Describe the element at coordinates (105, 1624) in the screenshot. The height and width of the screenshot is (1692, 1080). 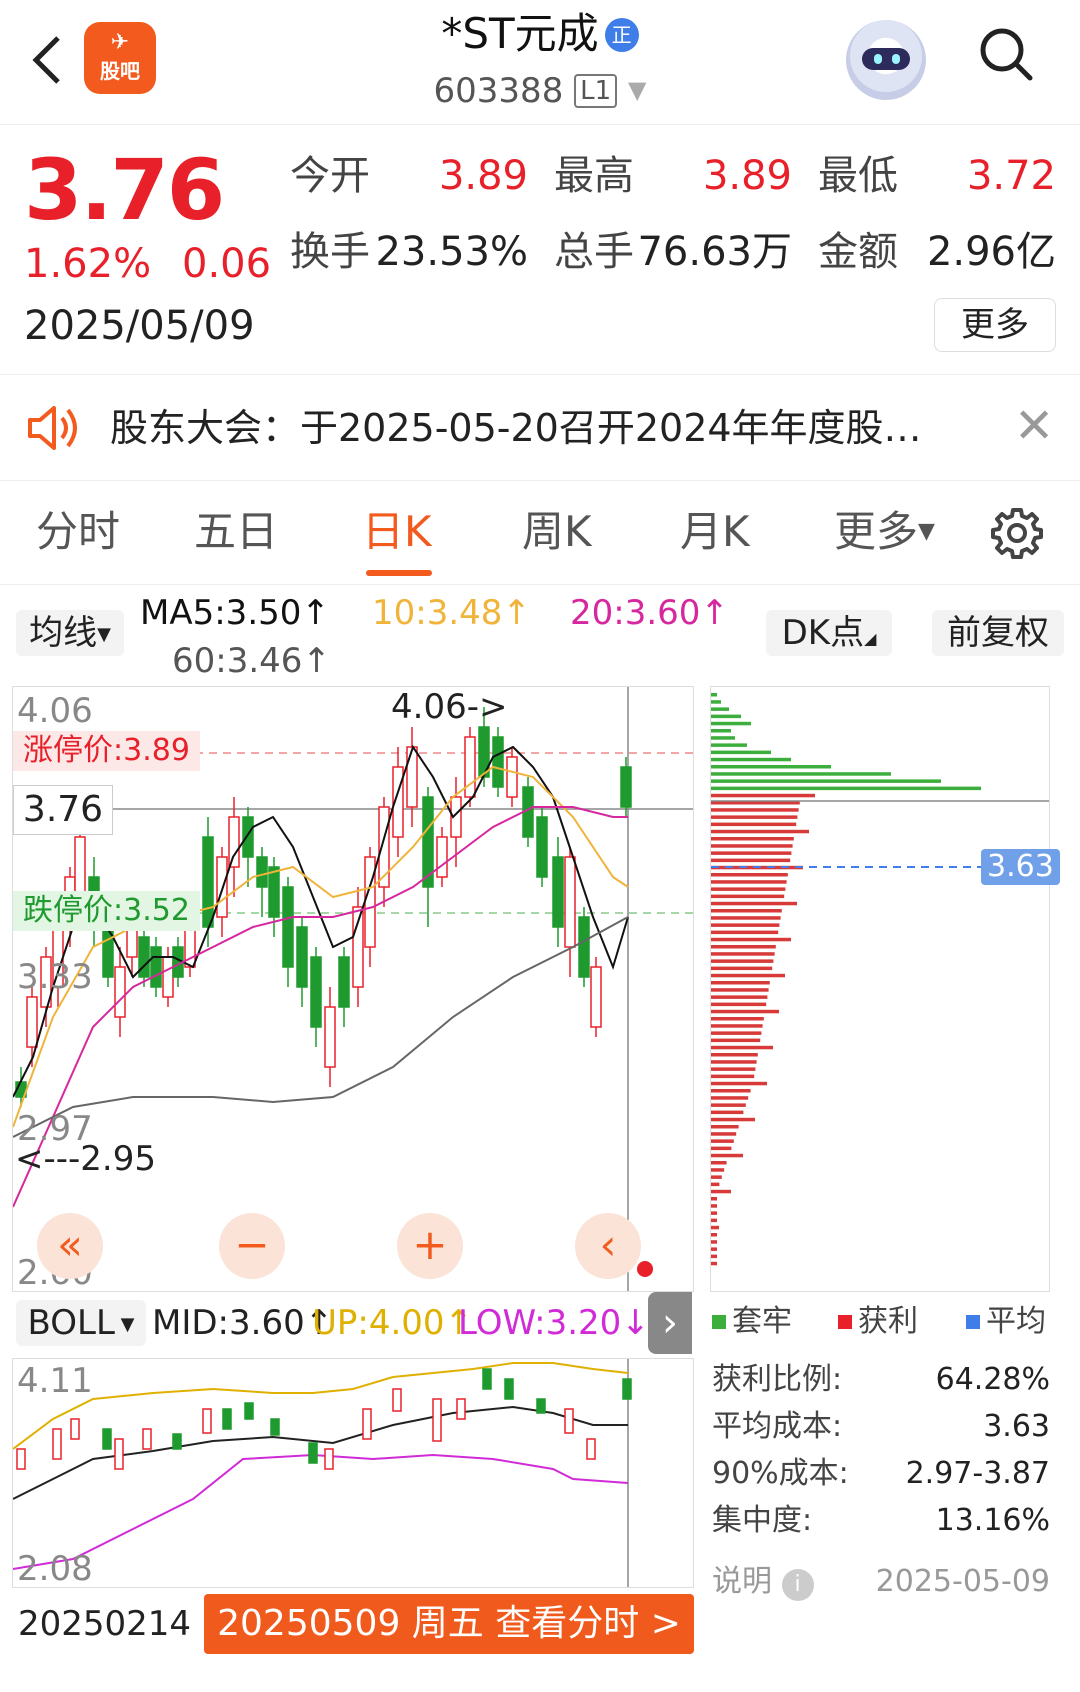
I see `chart-start-date: 20250214` at that location.